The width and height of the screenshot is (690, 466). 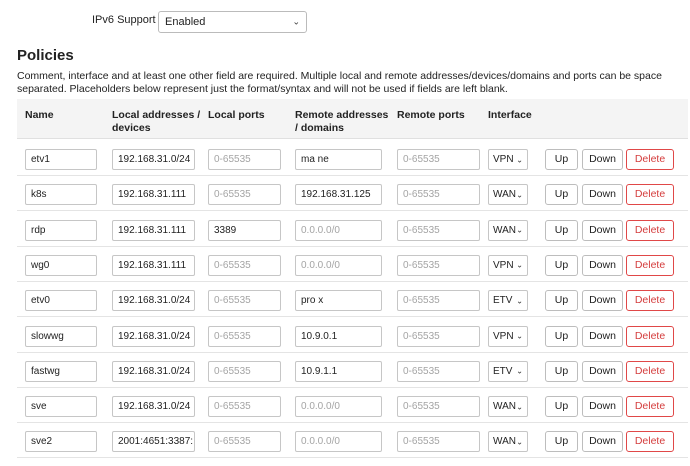 What do you see at coordinates (61, 336) in the screenshot?
I see `name-input: slowwg` at bounding box center [61, 336].